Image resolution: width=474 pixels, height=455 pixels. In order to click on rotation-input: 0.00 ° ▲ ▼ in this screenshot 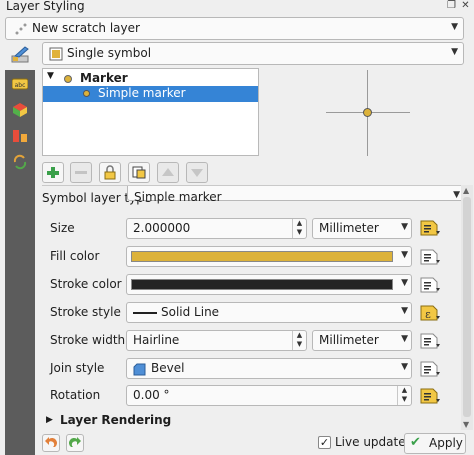, I will do `click(269, 395)`.